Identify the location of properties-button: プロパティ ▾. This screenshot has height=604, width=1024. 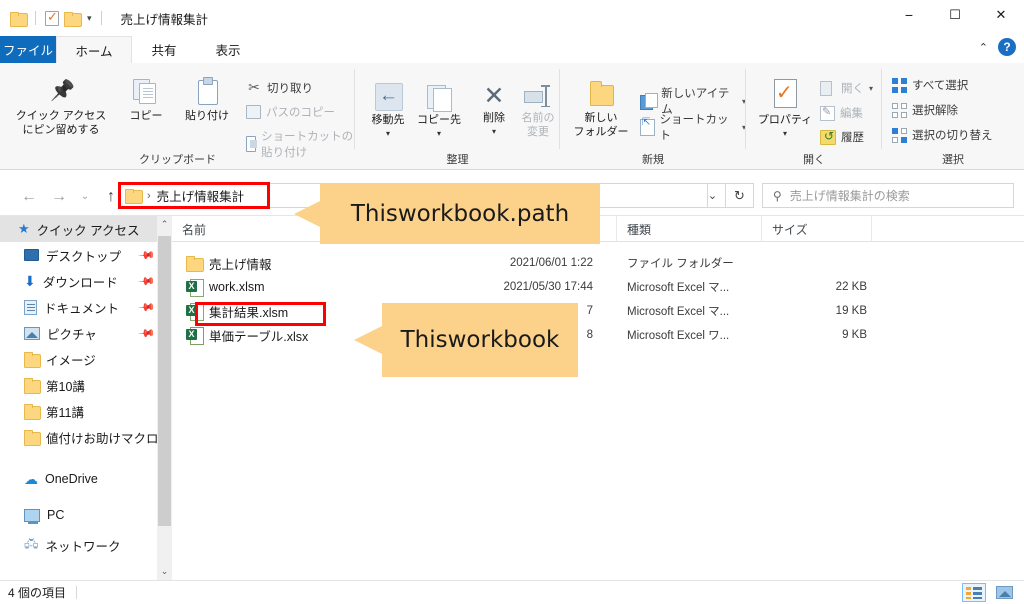
(785, 109).